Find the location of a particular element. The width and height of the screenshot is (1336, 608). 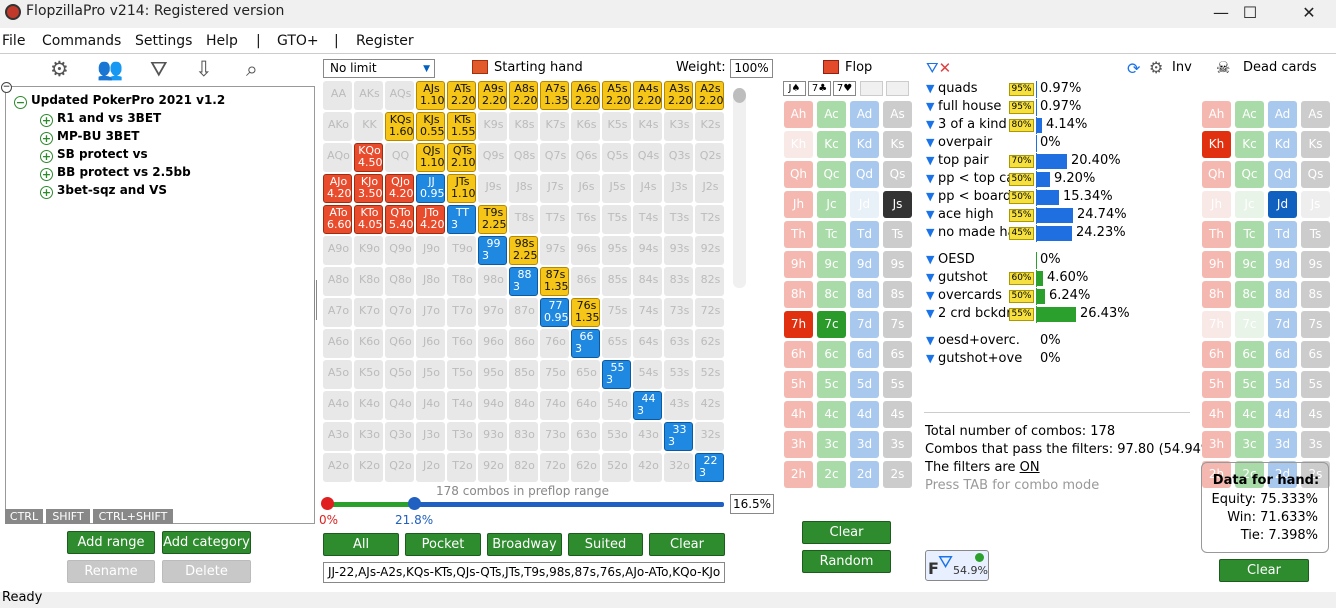

hand-cell: J4s is located at coordinates (647, 188).